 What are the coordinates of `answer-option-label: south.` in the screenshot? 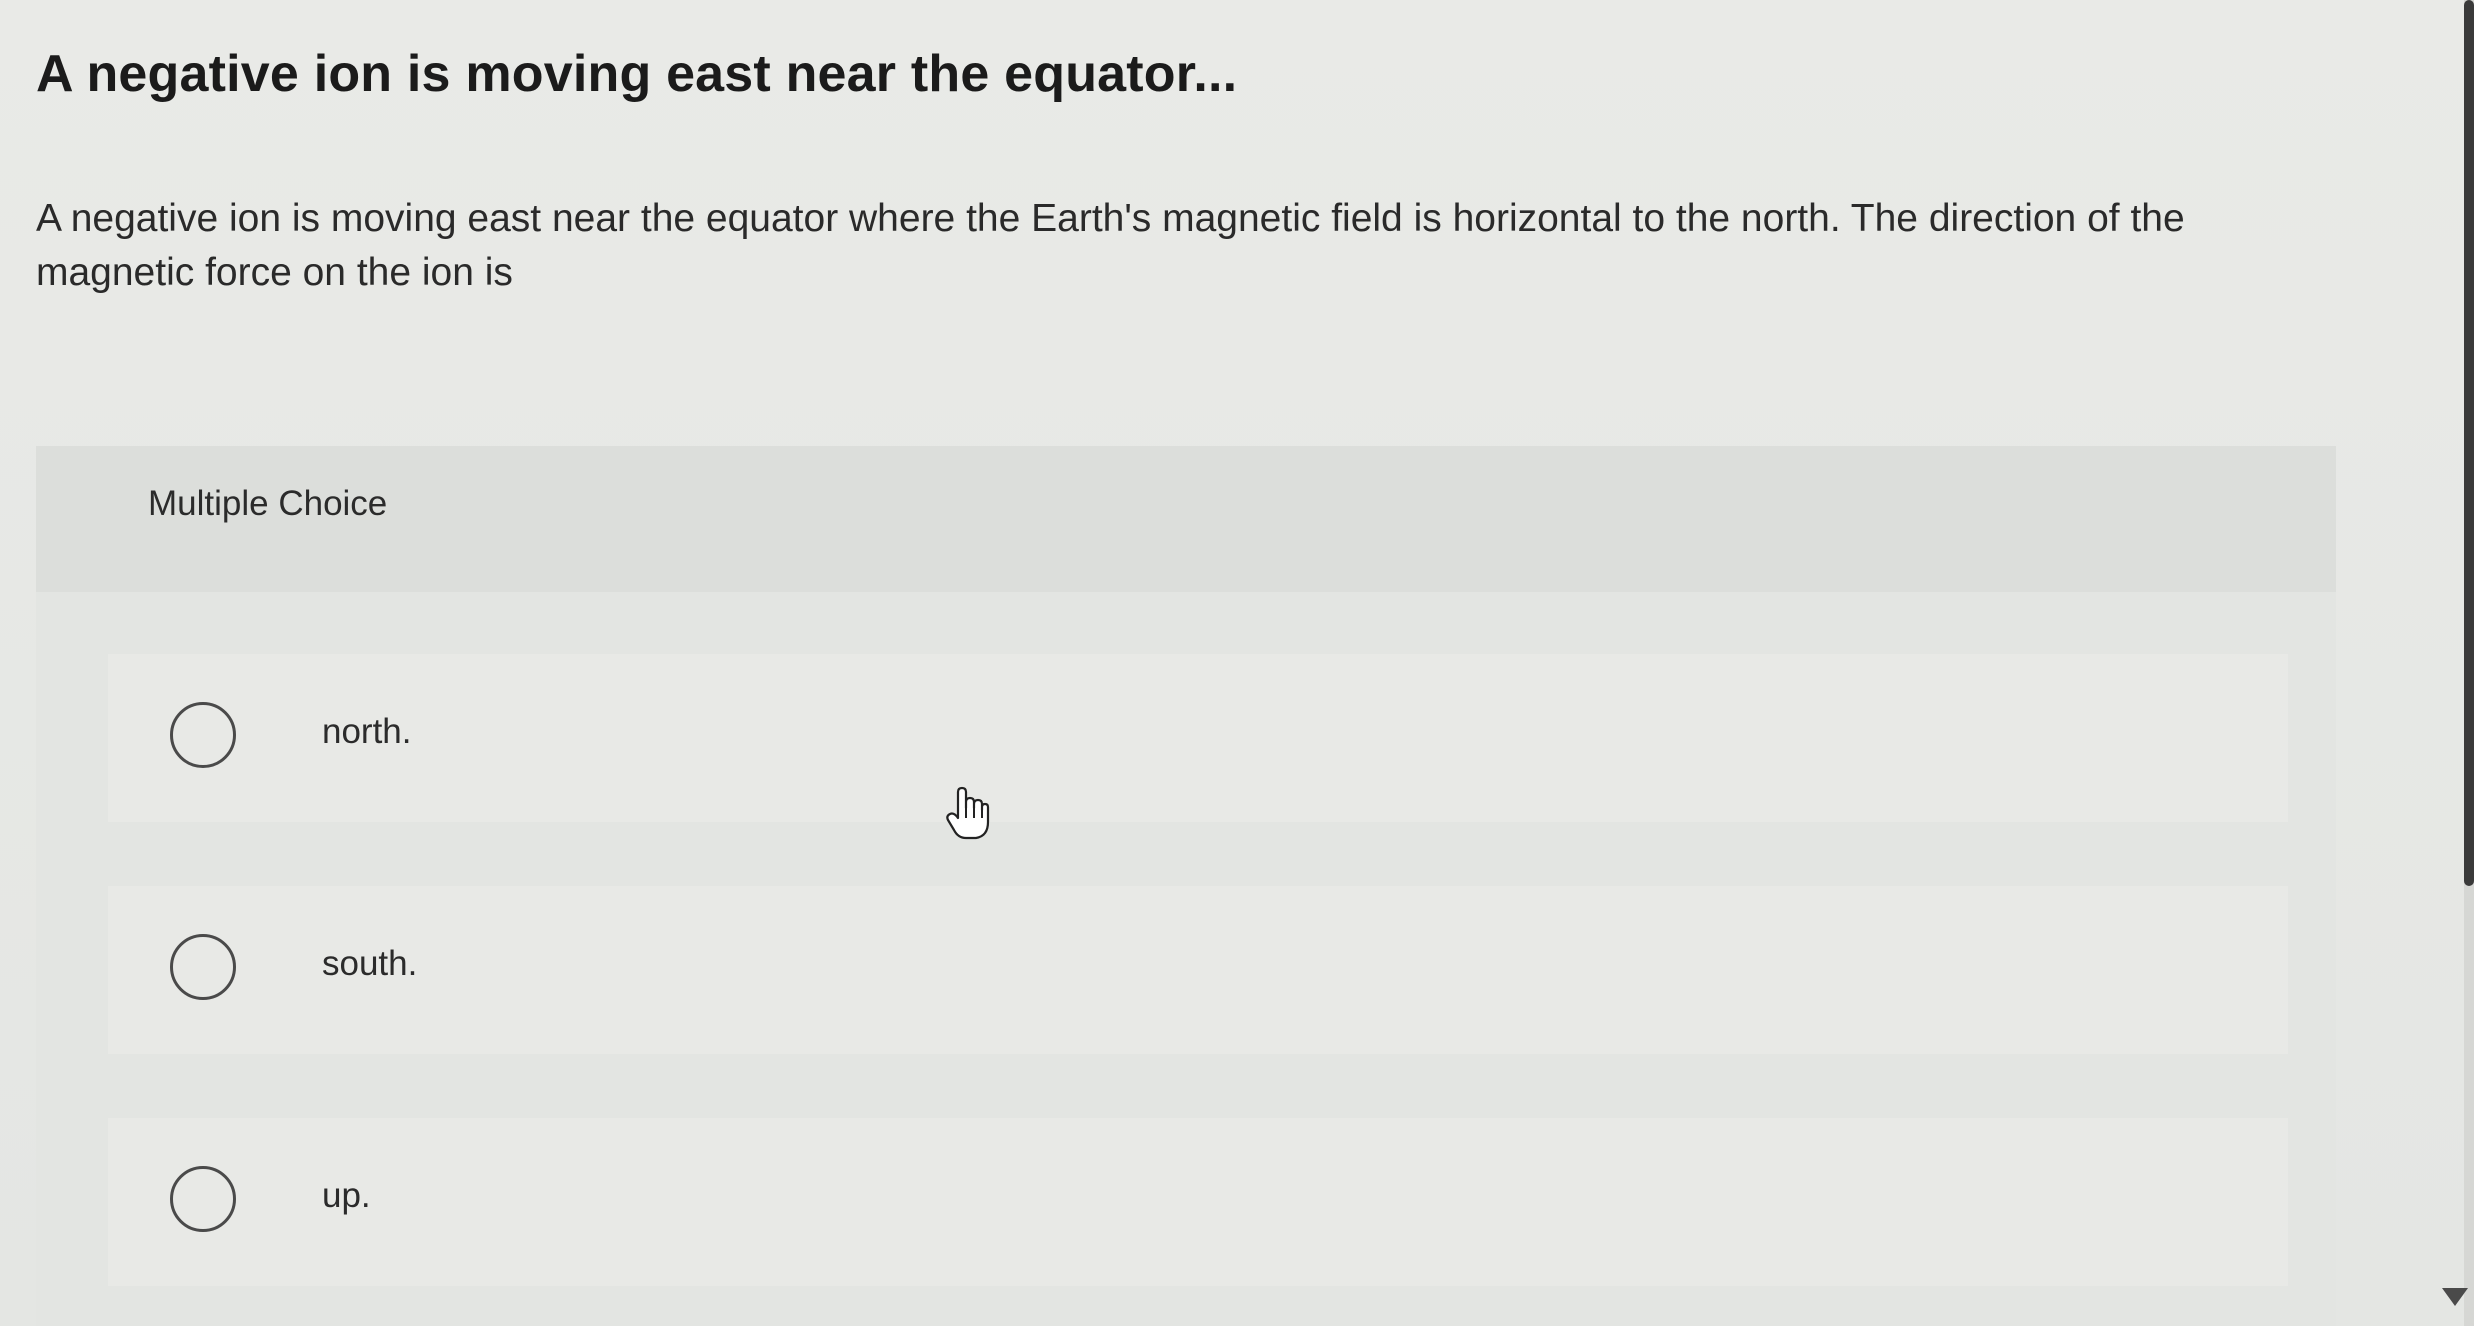 It's located at (370, 963).